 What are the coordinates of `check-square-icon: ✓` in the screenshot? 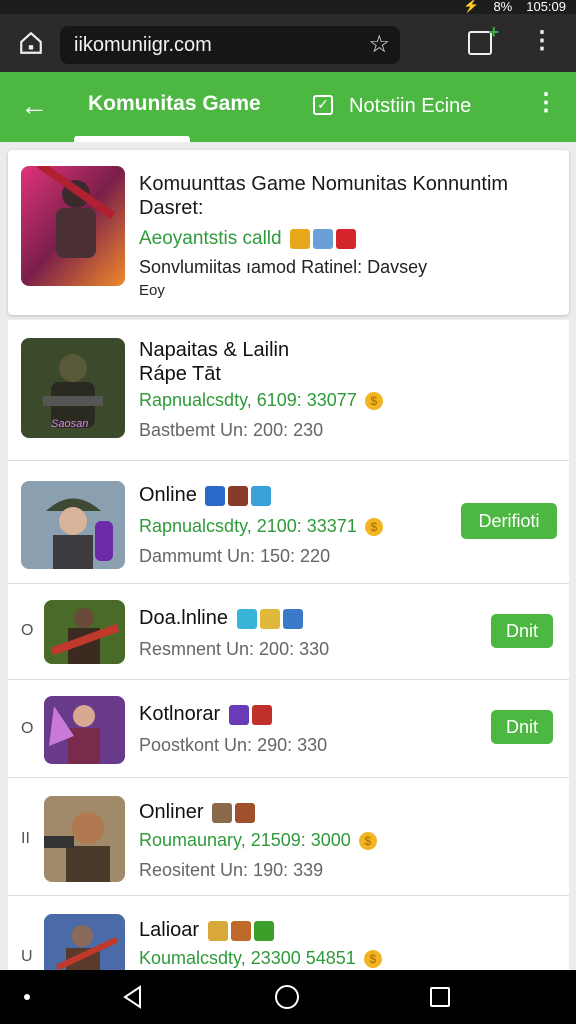 It's located at (323, 105).